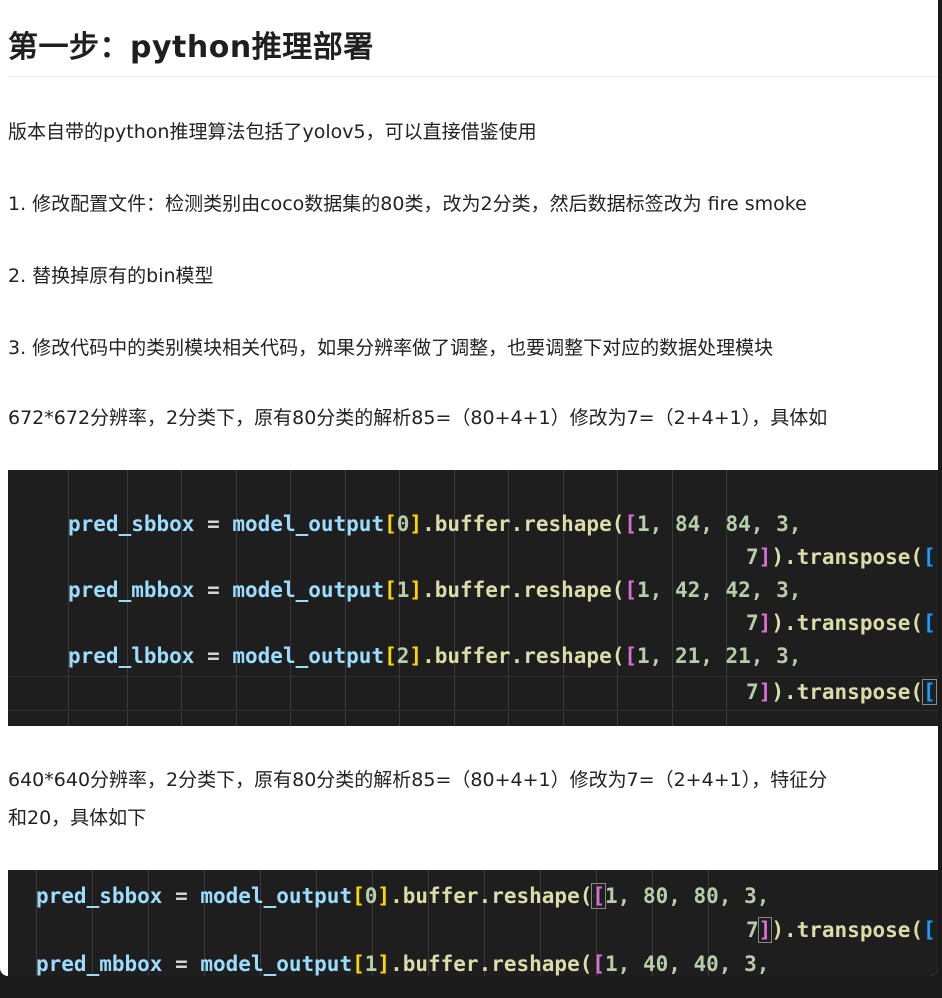 This screenshot has height=998, width=942. I want to click on step-2-paragraph: 2. 替换掉原有的bin模型, so click(111, 276).